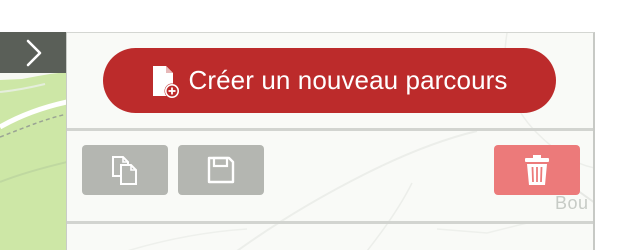 The height and width of the screenshot is (250, 618). I want to click on sidebar-toggle-button, so click(33, 52).